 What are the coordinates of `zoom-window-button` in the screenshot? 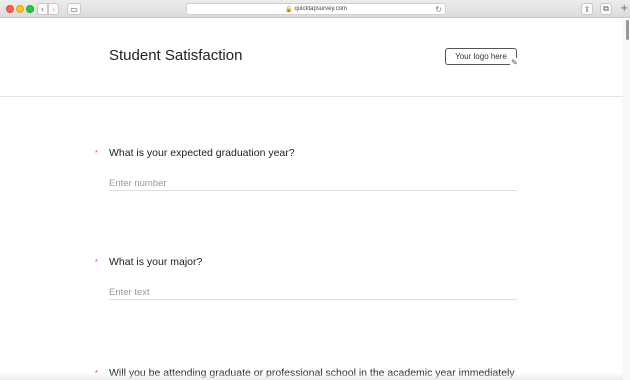 It's located at (30, 9).